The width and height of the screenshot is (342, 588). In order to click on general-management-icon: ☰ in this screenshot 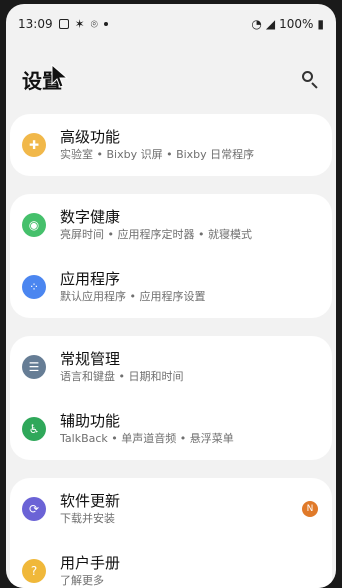, I will do `click(34, 367)`.